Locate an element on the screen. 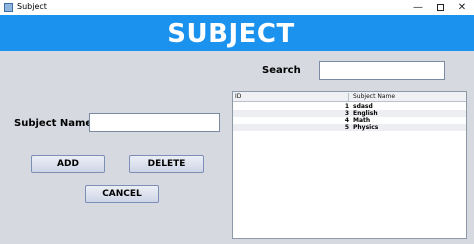  window-title: Subject is located at coordinates (32, 6).